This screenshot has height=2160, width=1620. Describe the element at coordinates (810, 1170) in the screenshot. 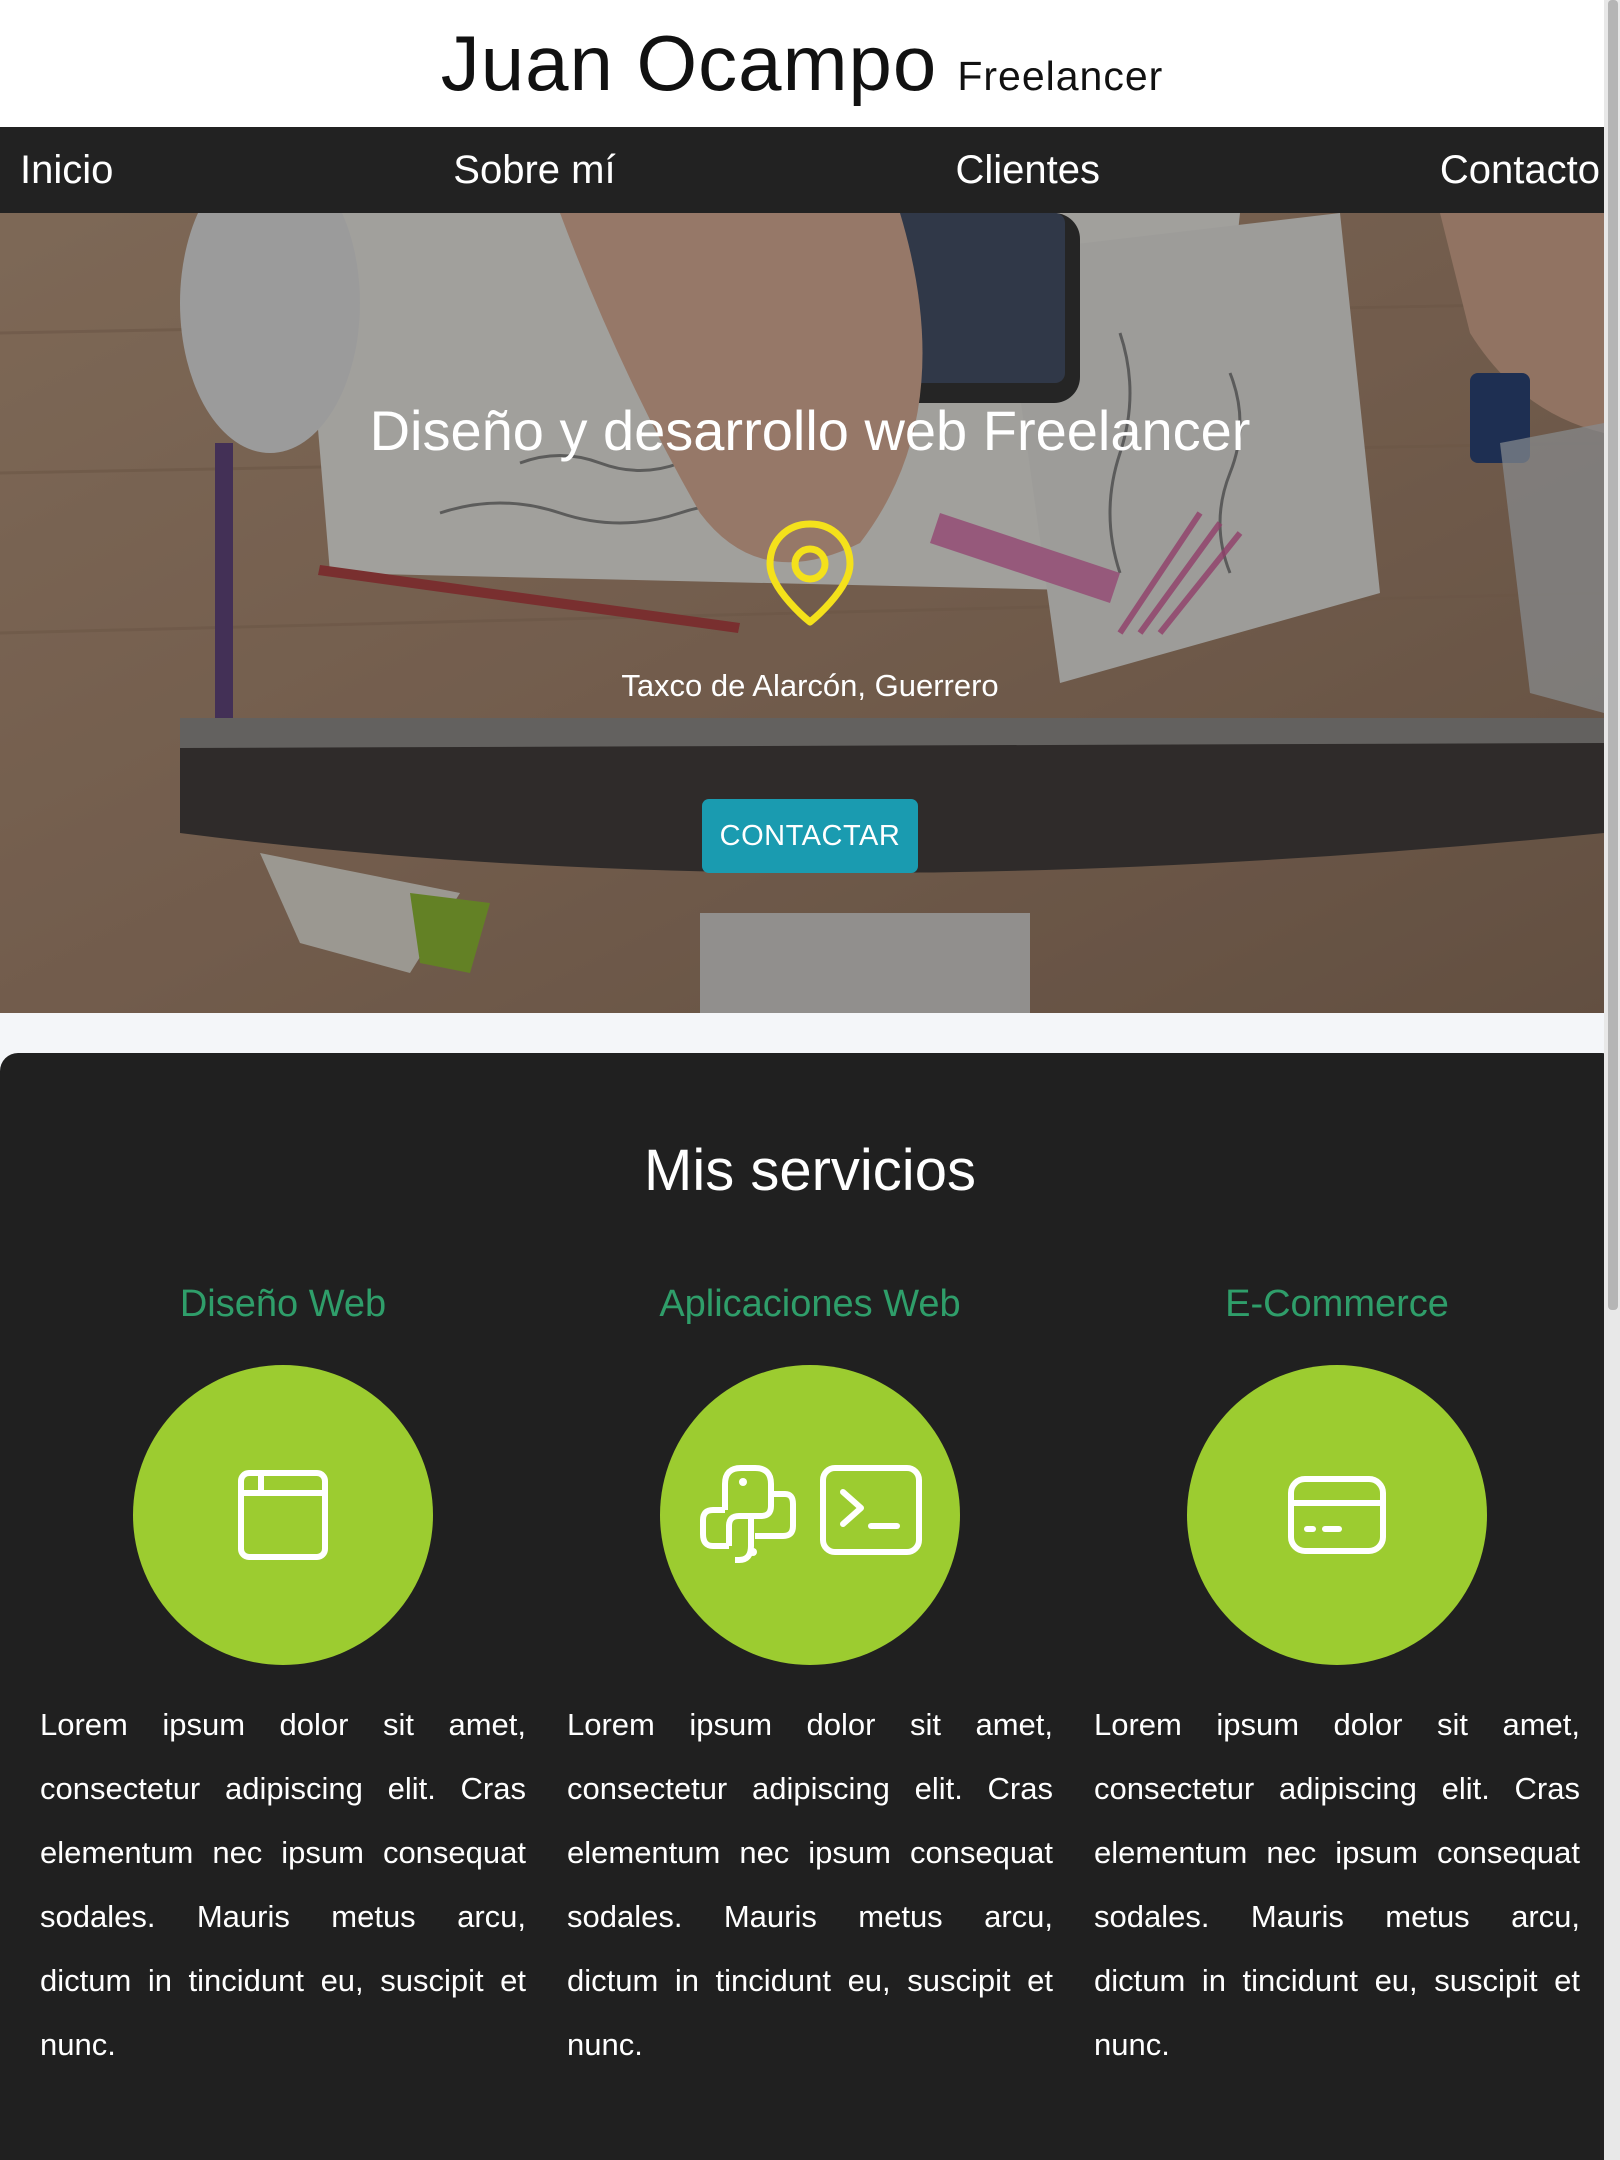

I see `services-title: Mis servicios` at that location.